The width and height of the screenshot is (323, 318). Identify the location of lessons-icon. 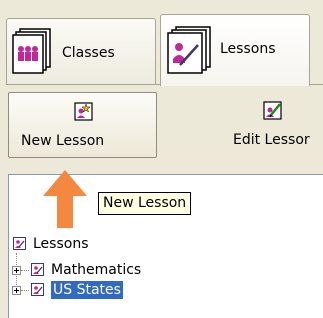
(189, 52).